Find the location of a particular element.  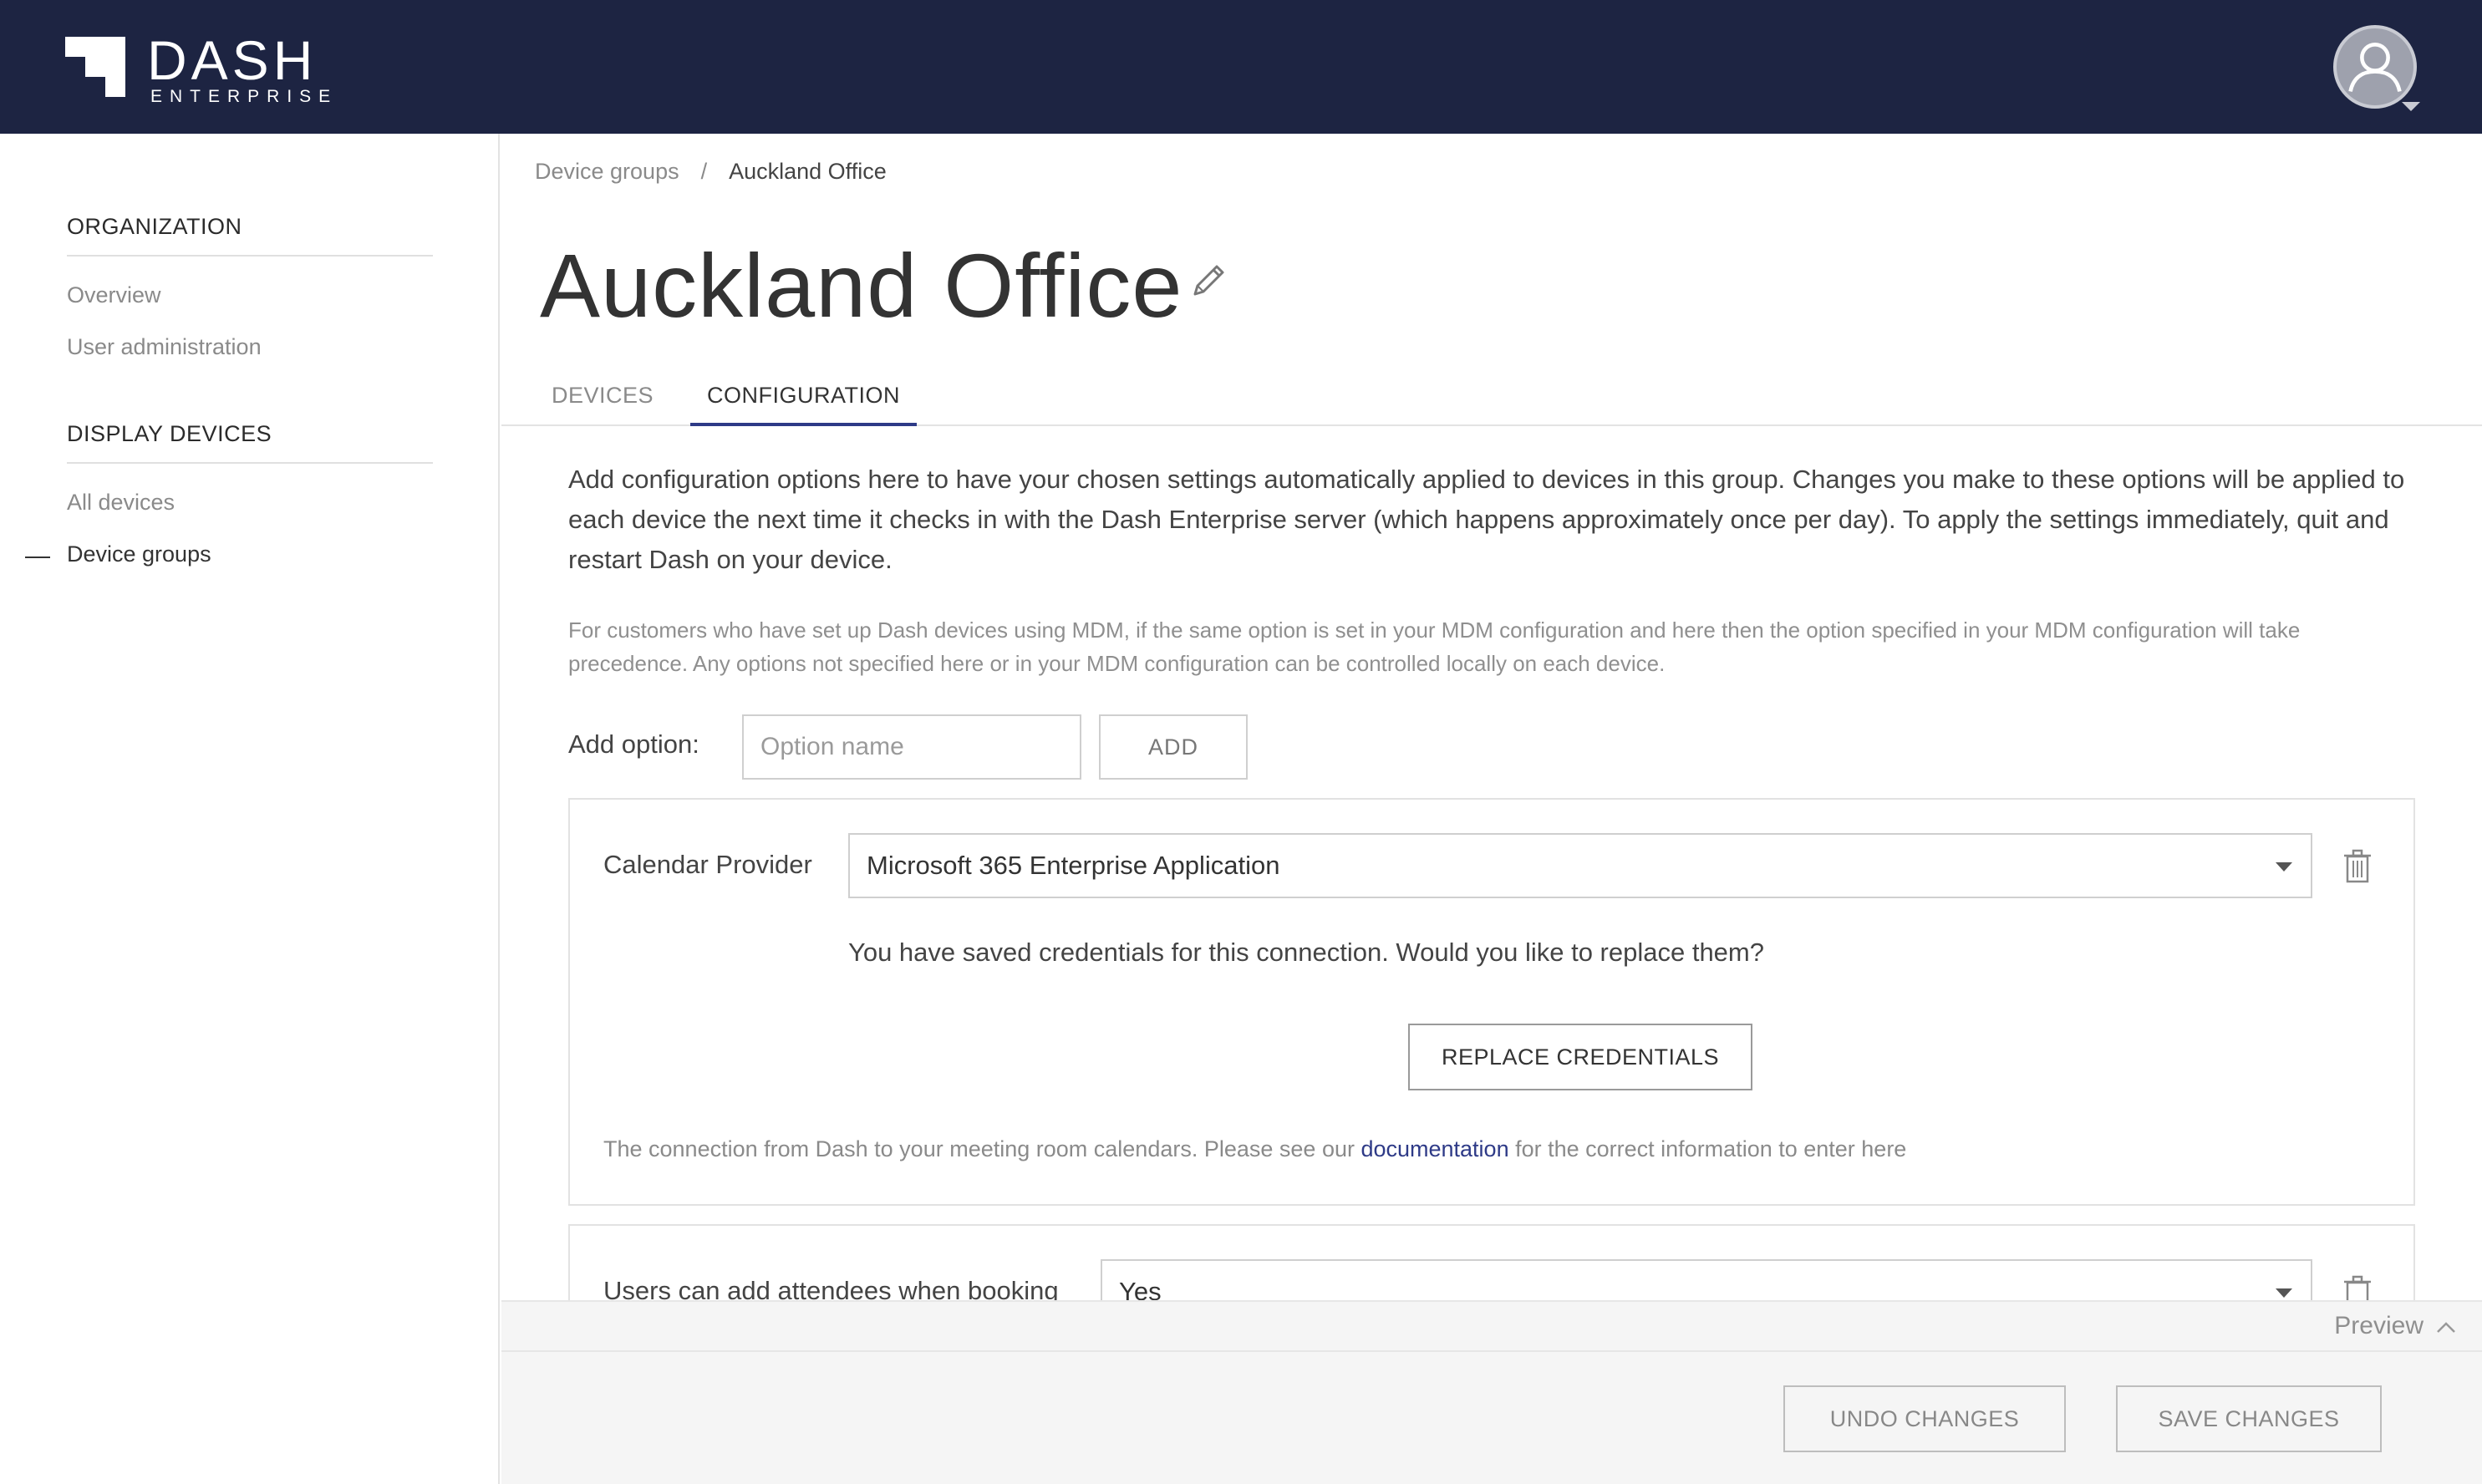

save-changes-button: SAVE CHANGES is located at coordinates (2249, 1418).